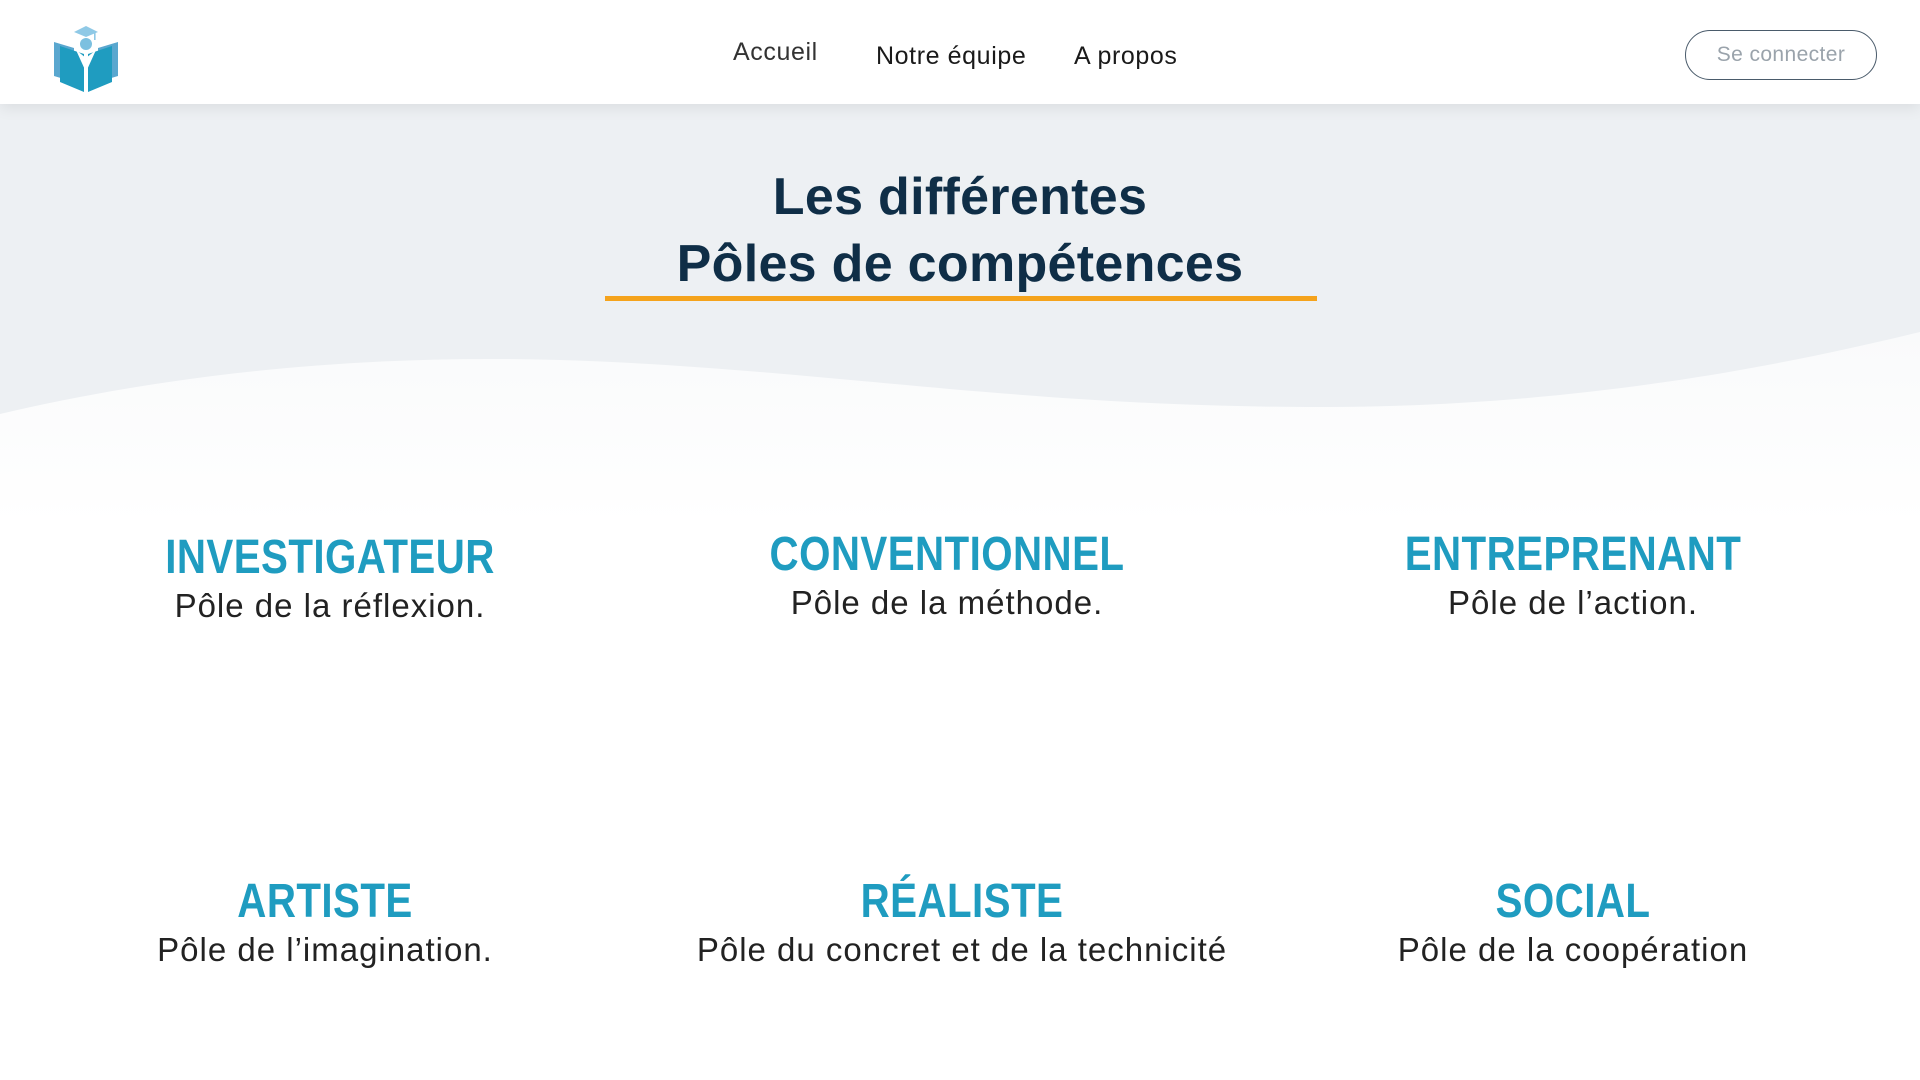 The height and width of the screenshot is (1080, 1920). I want to click on nav-link-accueil: Accueil, so click(775, 52).